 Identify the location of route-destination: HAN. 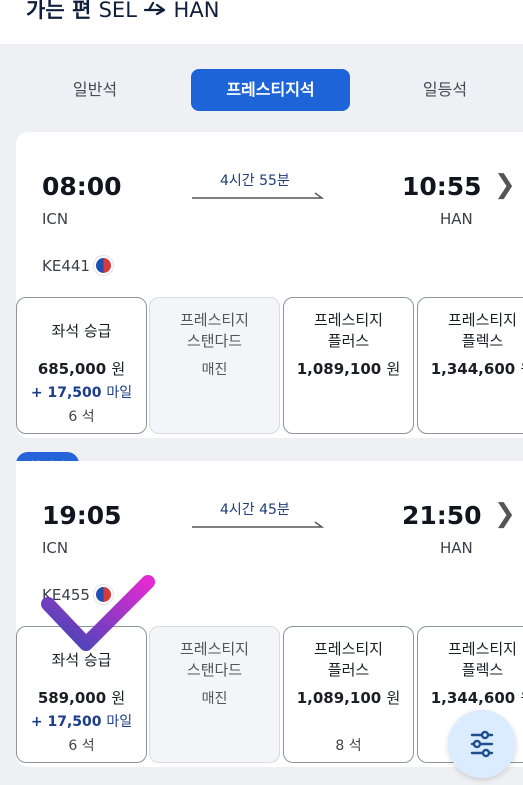
(196, 11).